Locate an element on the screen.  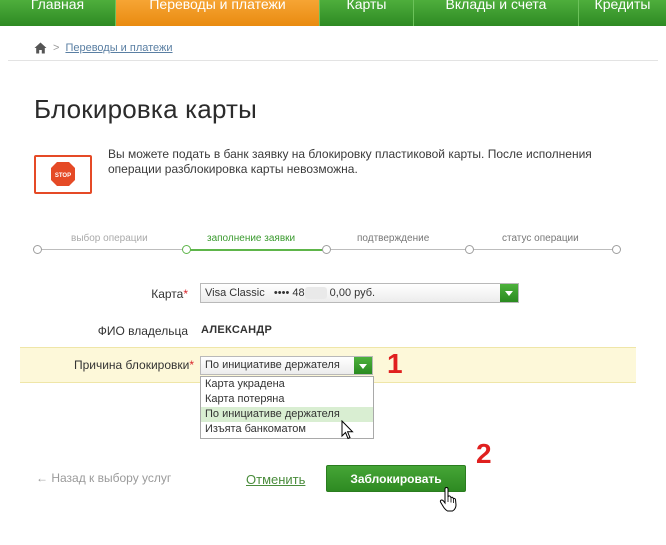
card-number-mask is located at coordinates (315, 293).